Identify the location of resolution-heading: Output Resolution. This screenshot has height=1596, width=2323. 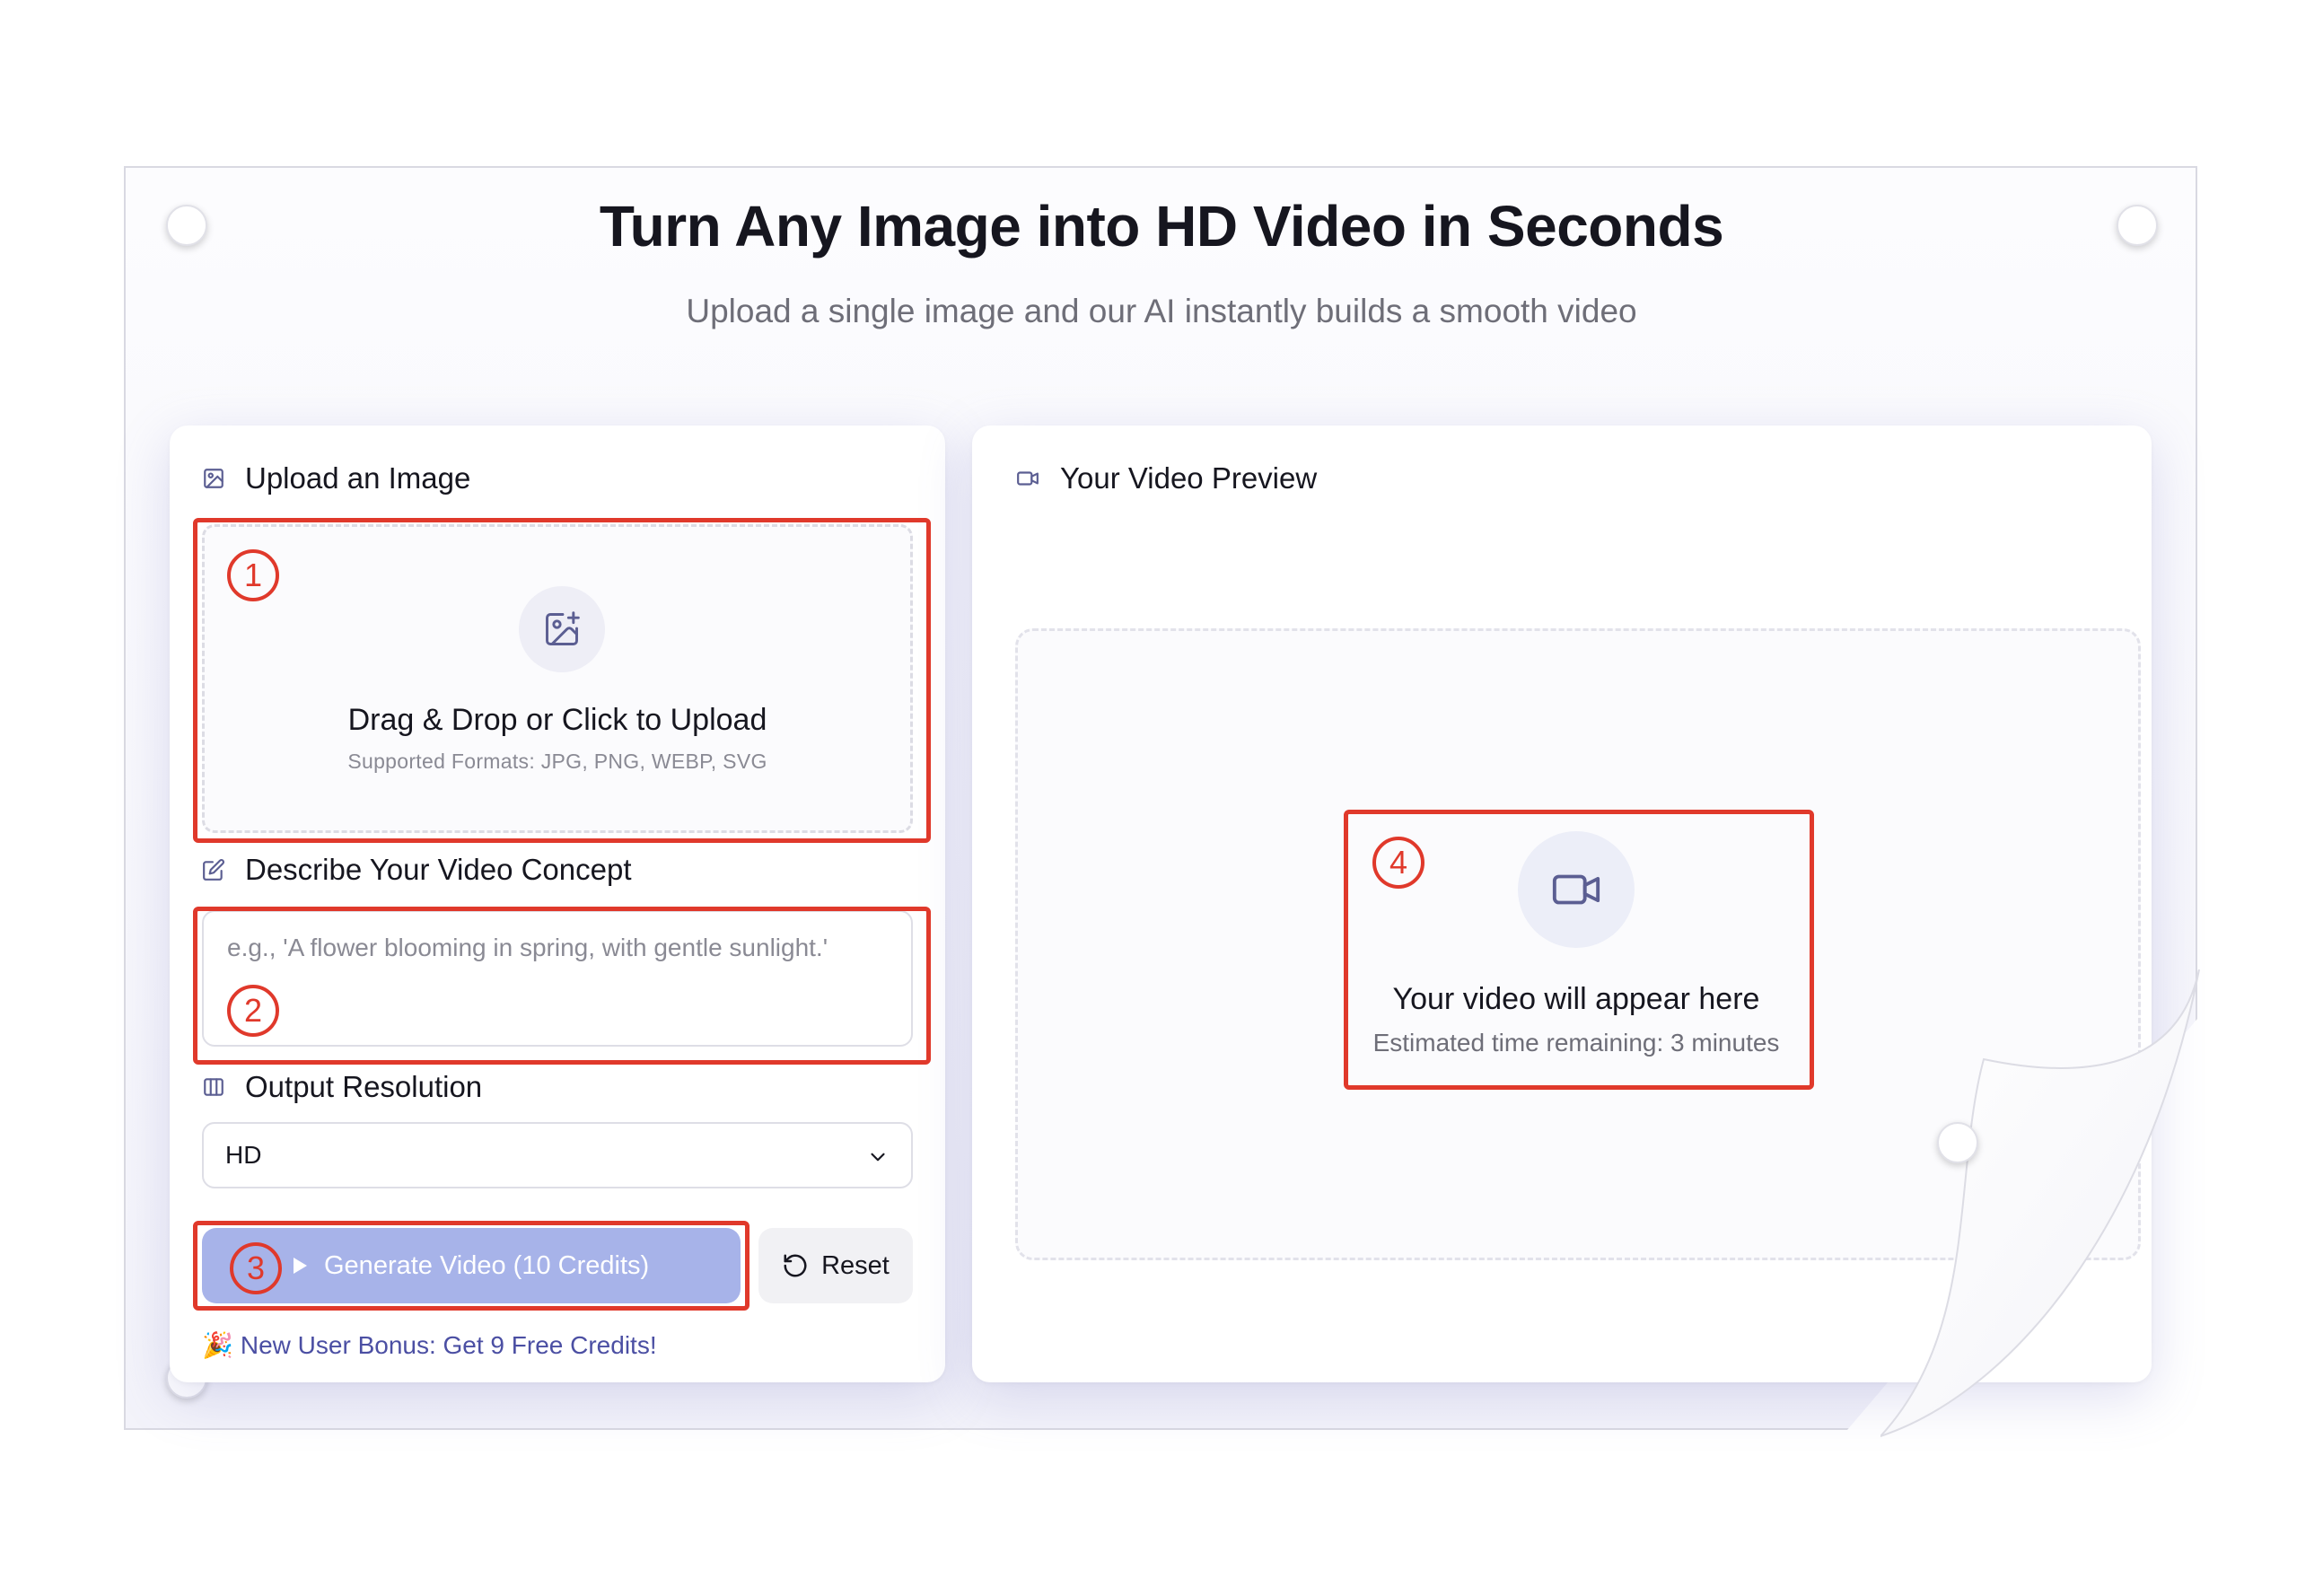
(342, 1087).